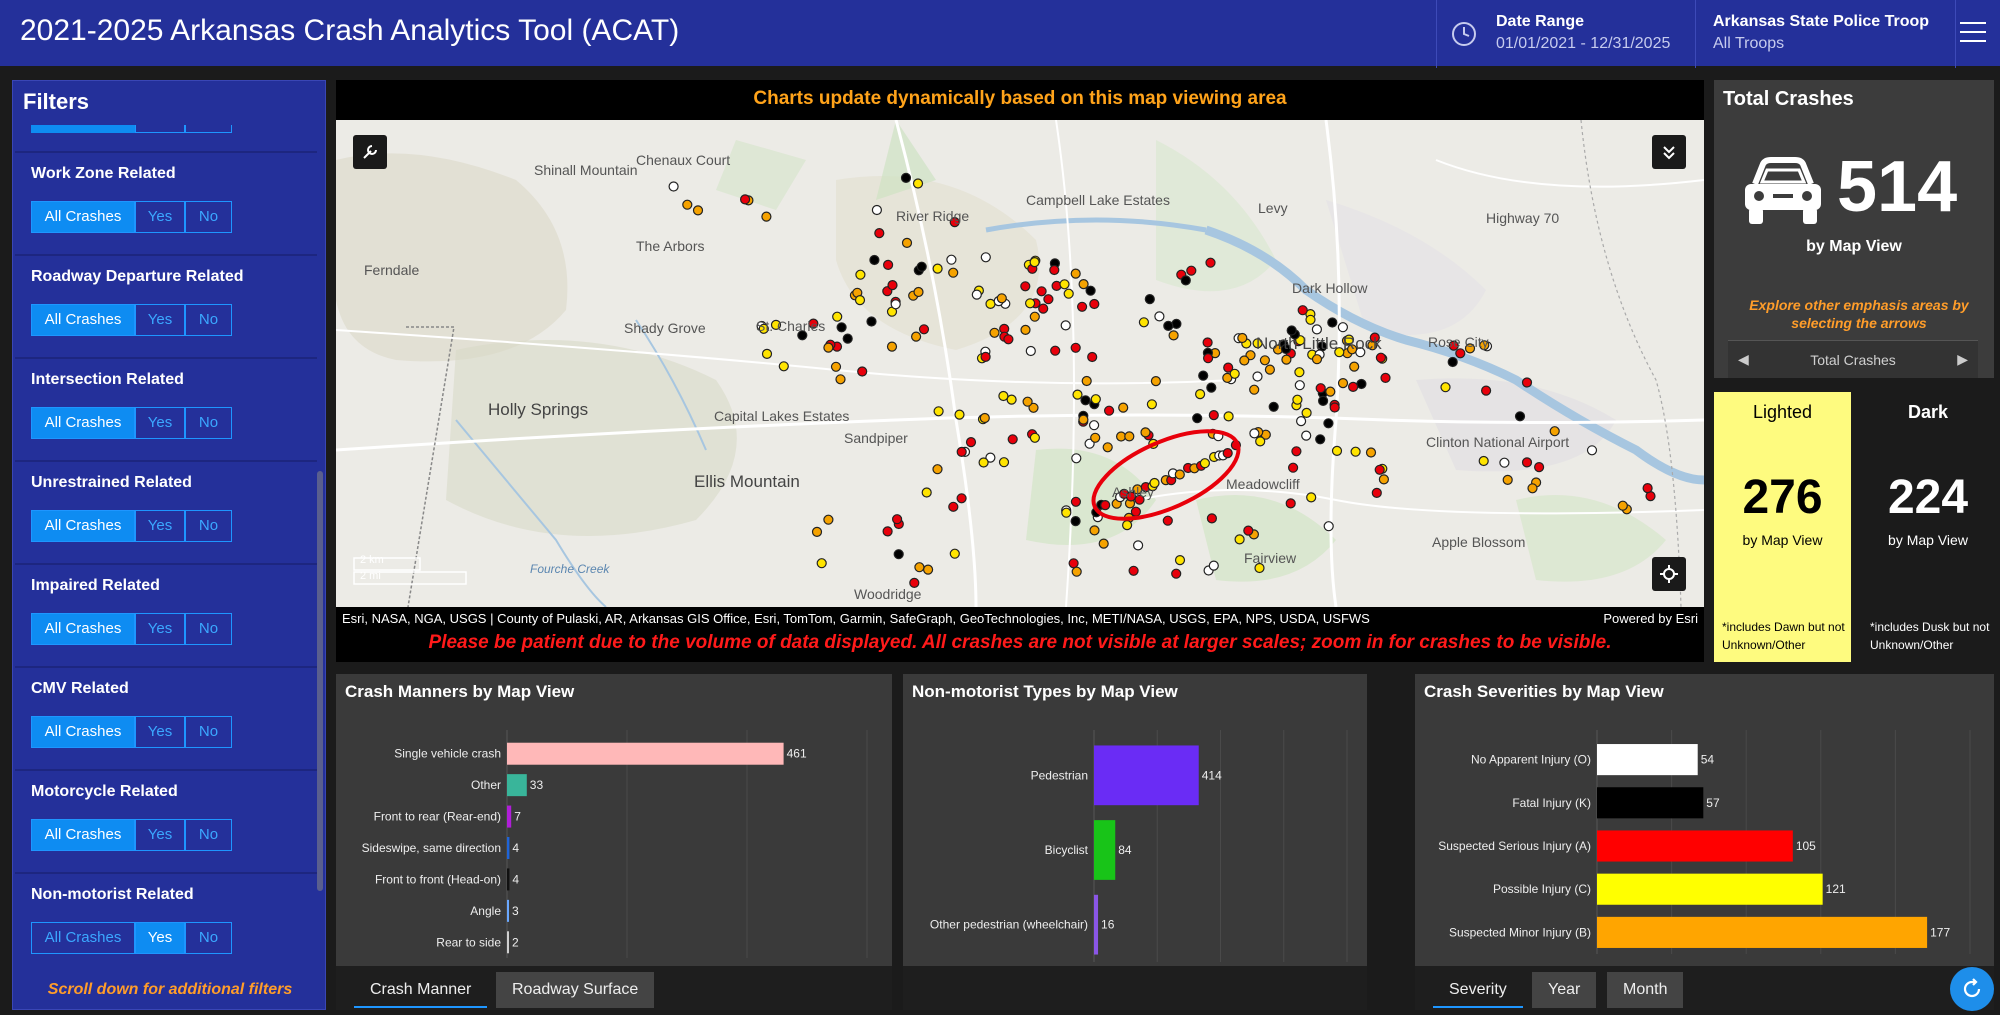  Describe the element at coordinates (575, 990) in the screenshot. I see `tab-roadway-surface: Roadway Surface` at that location.